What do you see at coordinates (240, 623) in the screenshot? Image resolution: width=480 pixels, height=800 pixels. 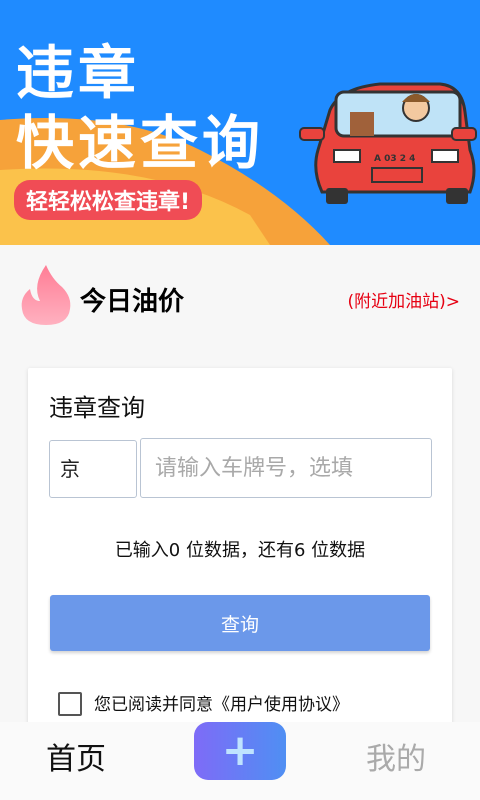 I see `query-button: 查询` at bounding box center [240, 623].